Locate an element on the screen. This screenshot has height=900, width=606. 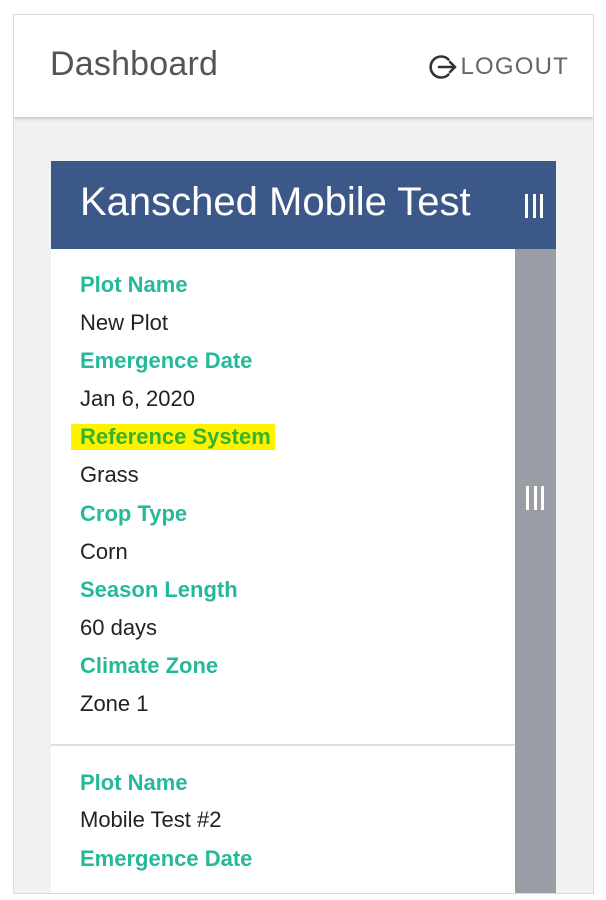
plot-name-value: Mobile Test #2 is located at coordinates (151, 819).